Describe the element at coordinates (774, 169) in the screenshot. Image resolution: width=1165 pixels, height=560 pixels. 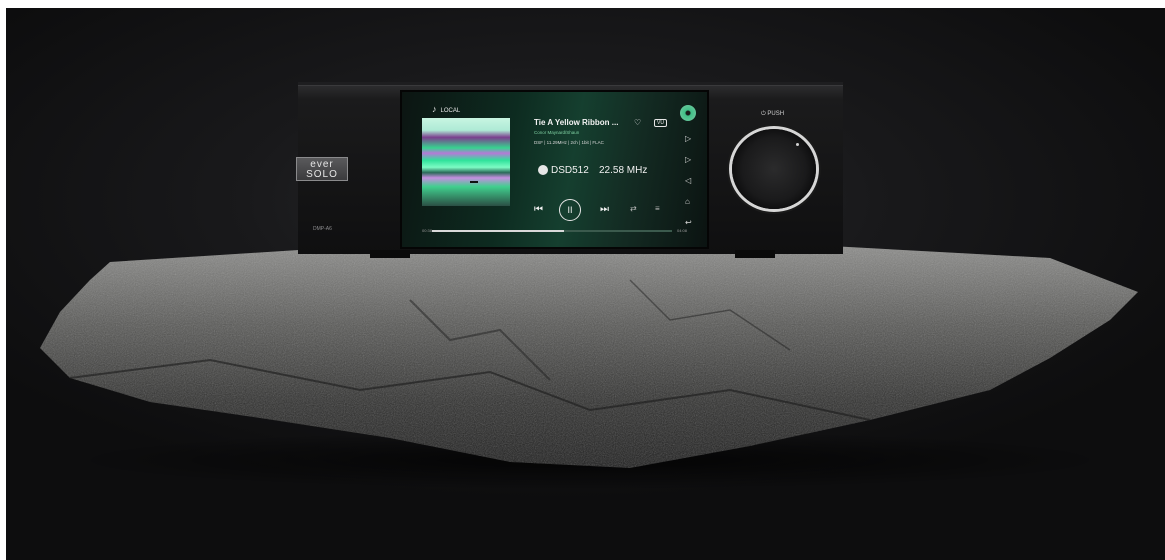
I see `volume-knob` at that location.